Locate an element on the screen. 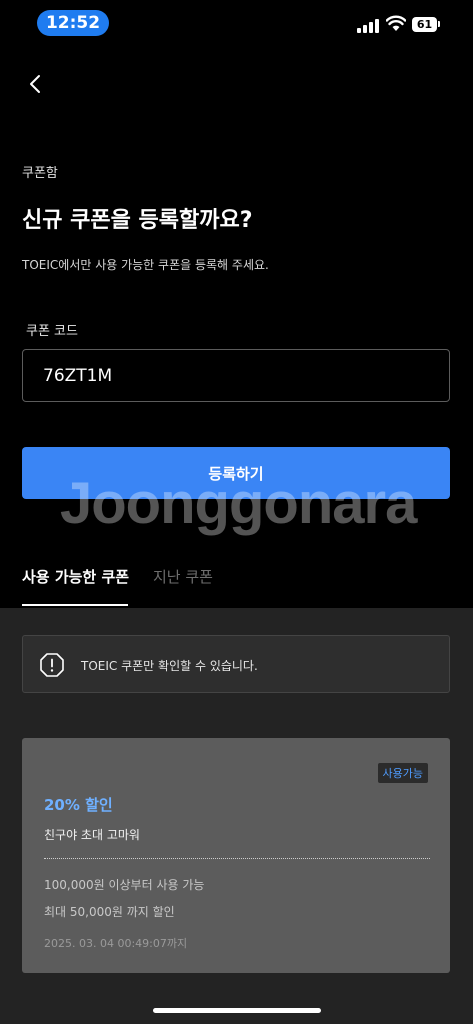 This screenshot has width=473, height=1024. page-subtitle: TOEIC에서만 사용 가능한 쿠폰을 등록해 주세요. is located at coordinates (145, 265).